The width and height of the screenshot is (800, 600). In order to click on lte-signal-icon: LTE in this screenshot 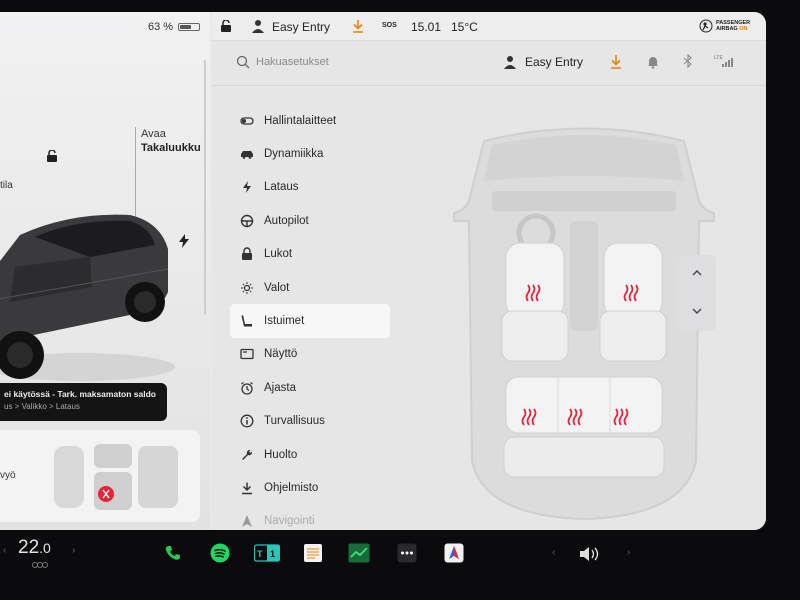, I will do `click(723, 61)`.